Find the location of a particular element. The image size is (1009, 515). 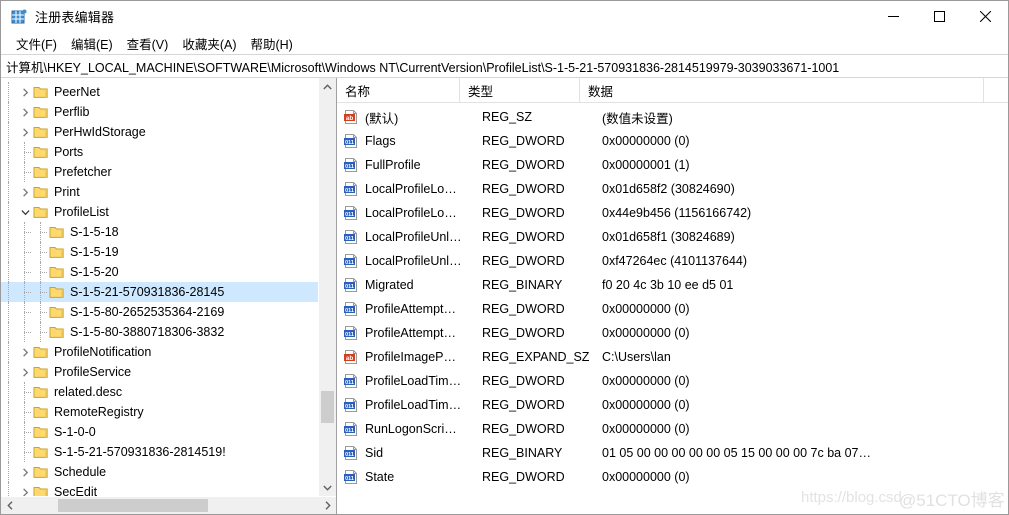

menu-item-2: 查看(V) is located at coordinates (148, 43).